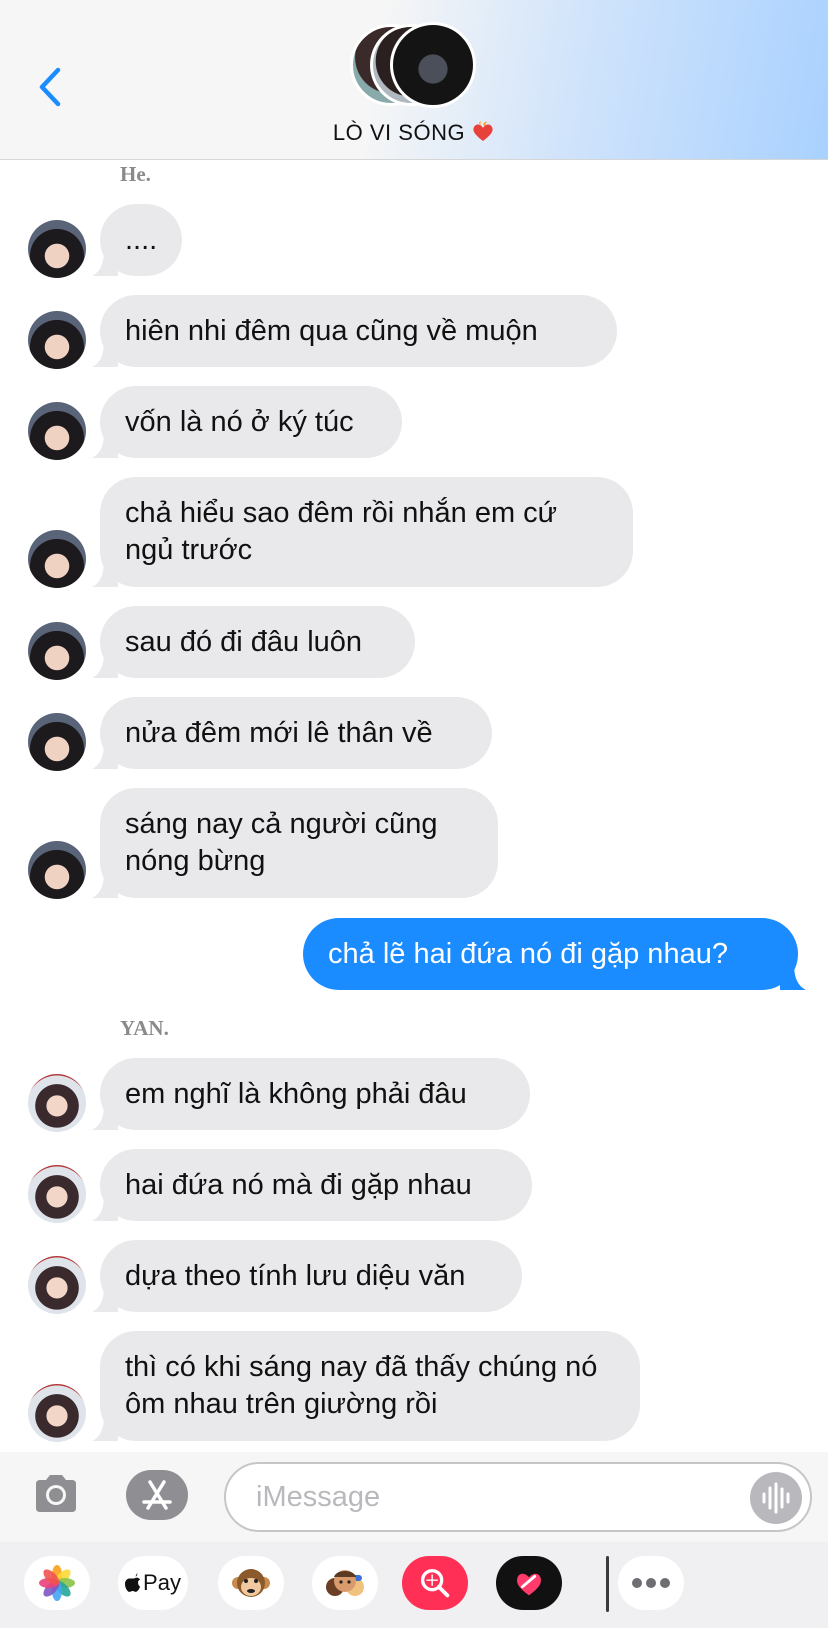  What do you see at coordinates (399, 132) in the screenshot?
I see `chat-title-text: LÒ VI SÓNG` at bounding box center [399, 132].